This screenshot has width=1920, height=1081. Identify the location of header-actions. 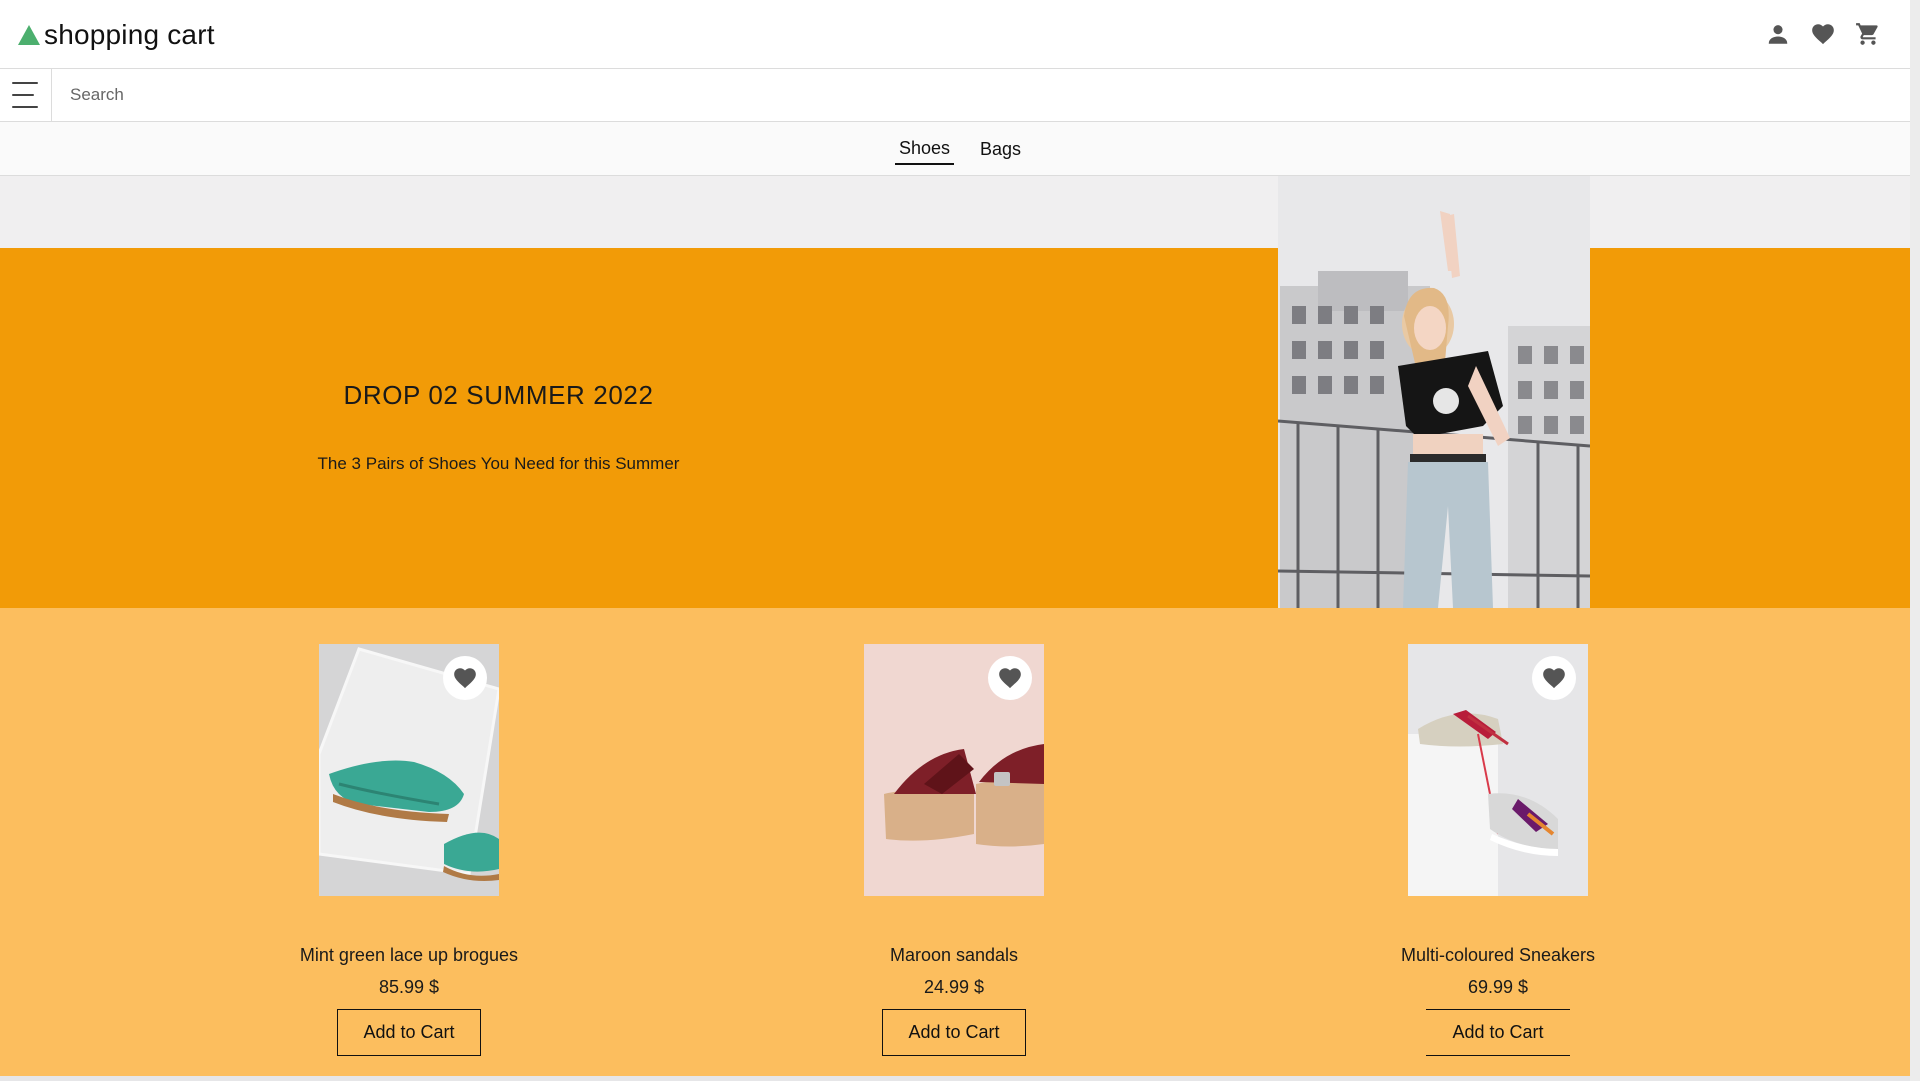
(1823, 34).